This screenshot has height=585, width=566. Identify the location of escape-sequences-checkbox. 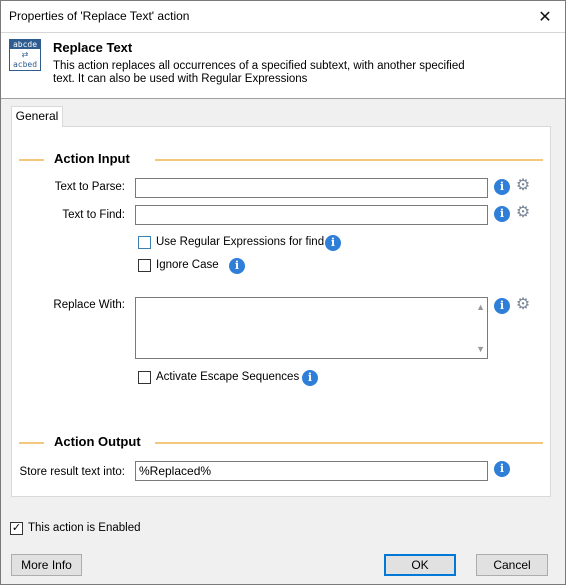
(144, 377).